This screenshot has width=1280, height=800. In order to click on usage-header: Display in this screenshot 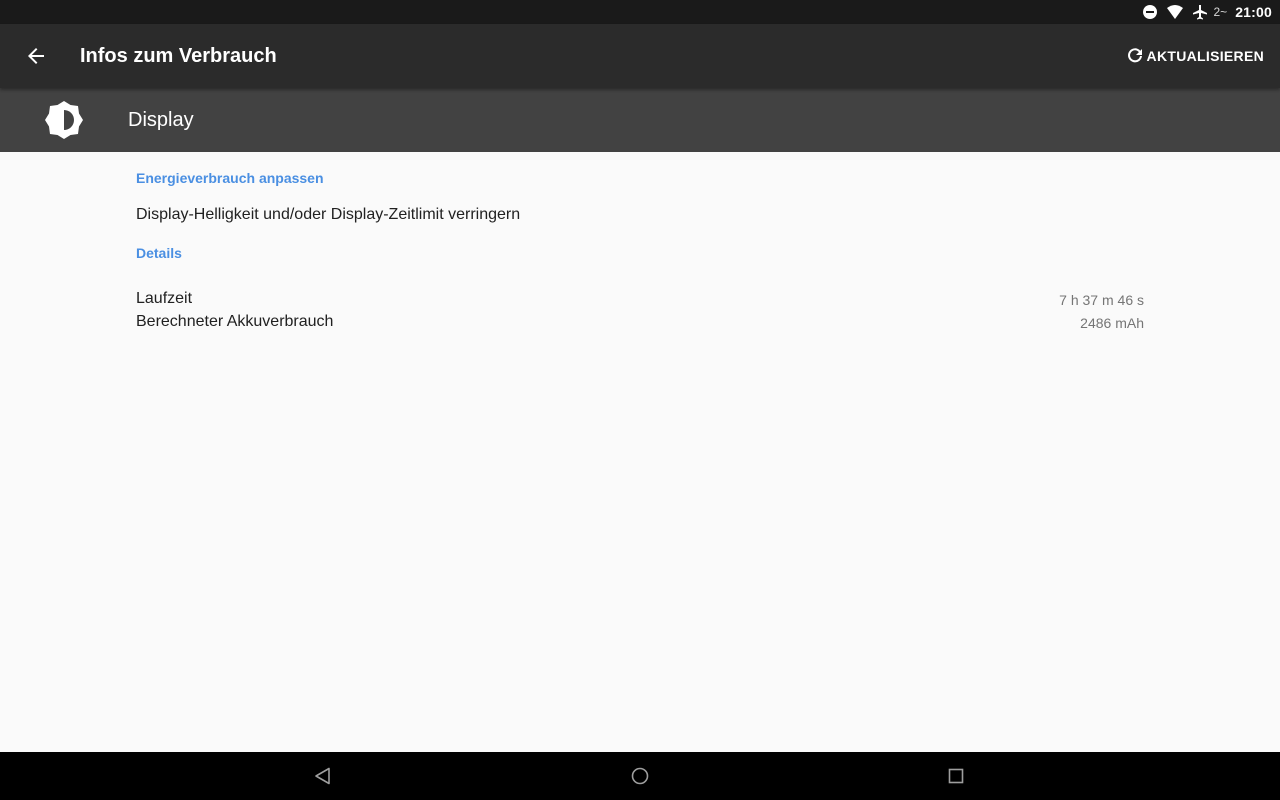, I will do `click(640, 120)`.